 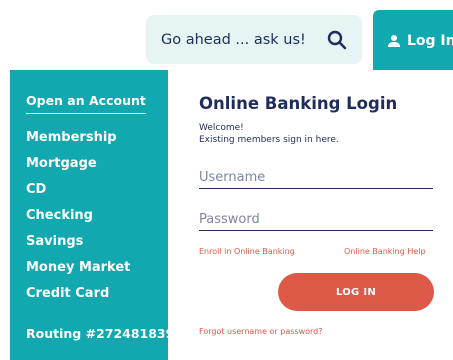 I want to click on sidebar-item-credit-card: Credit Card, so click(x=78, y=299).